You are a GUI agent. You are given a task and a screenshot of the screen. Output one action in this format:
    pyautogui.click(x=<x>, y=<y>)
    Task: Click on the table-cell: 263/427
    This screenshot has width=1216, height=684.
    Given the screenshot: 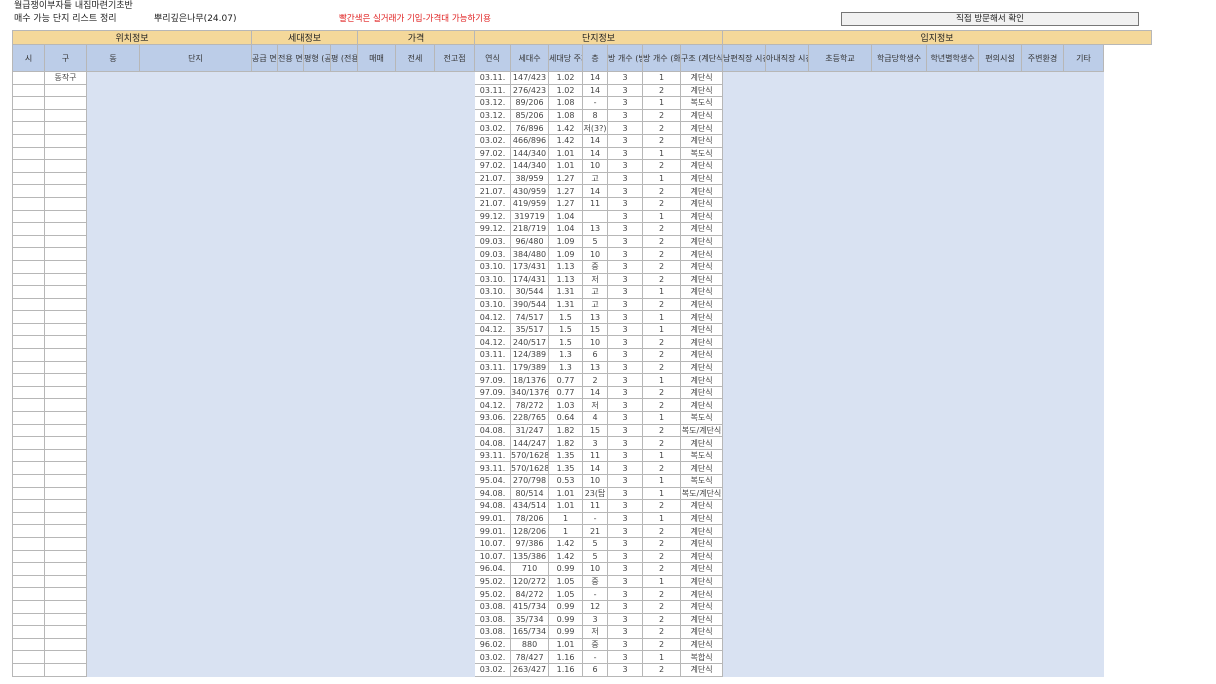 What is the action you would take?
    pyautogui.click(x=530, y=669)
    